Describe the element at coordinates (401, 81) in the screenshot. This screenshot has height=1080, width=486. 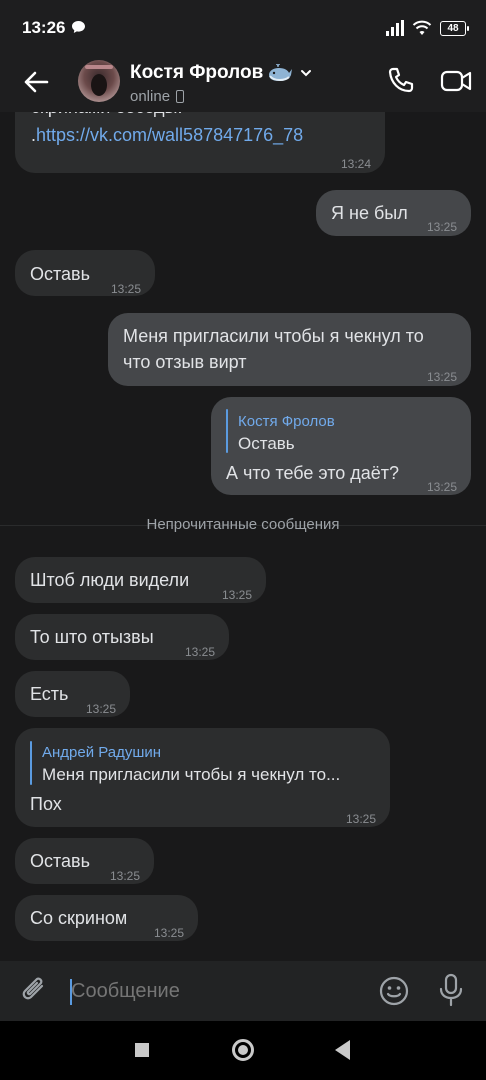
I see `call-icon` at that location.